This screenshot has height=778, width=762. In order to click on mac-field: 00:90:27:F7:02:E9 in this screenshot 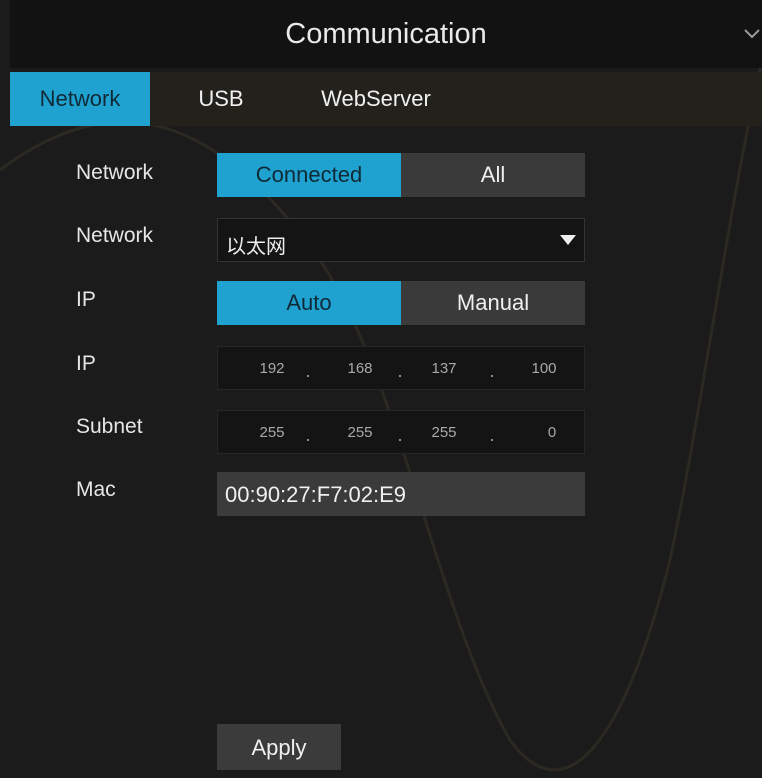, I will do `click(401, 494)`.